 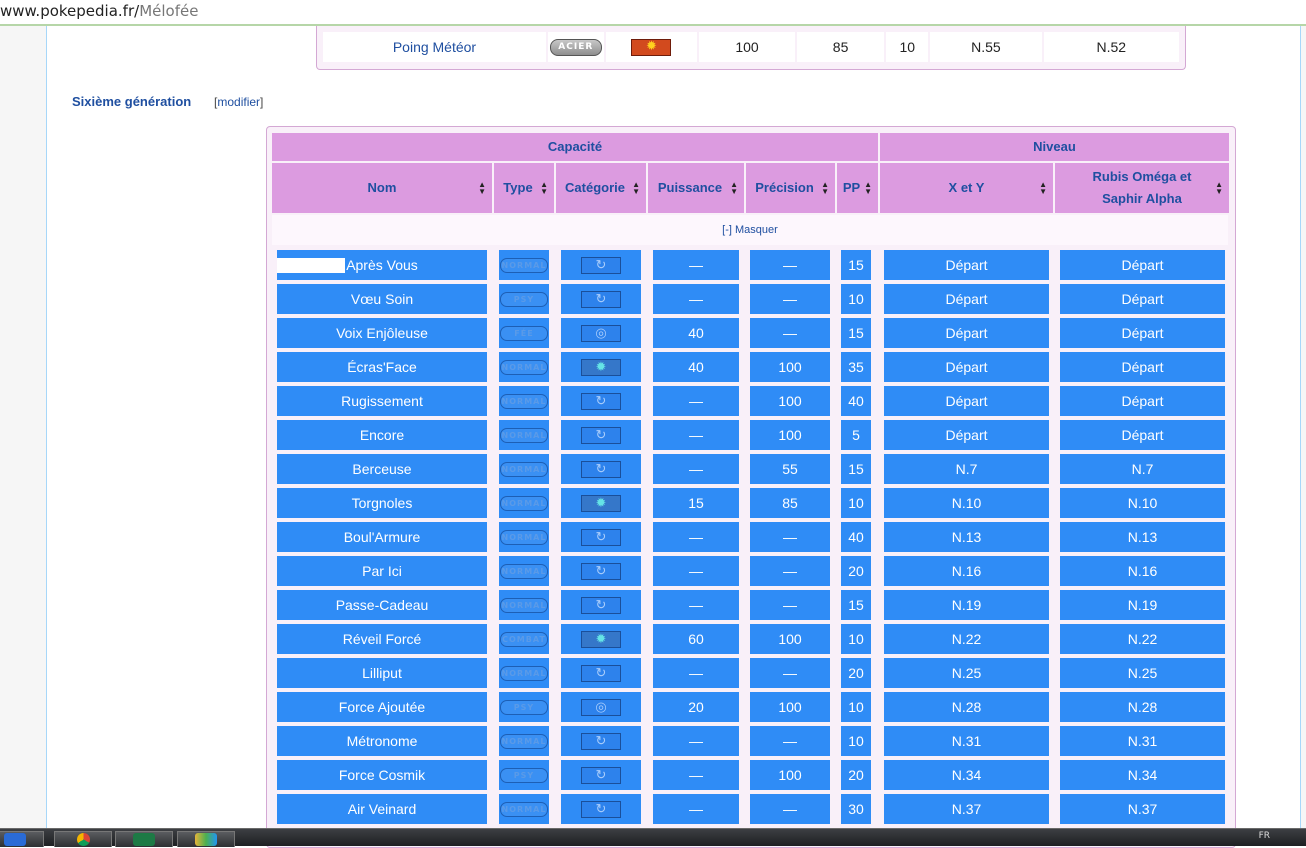 I want to click on move-name: Passe-Cadeau, so click(x=382, y=605).